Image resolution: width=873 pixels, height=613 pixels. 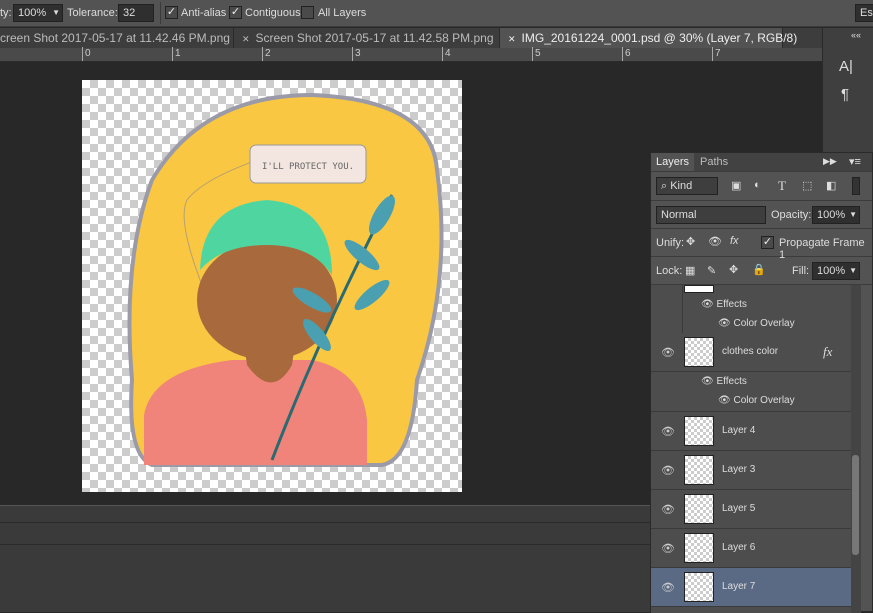 What do you see at coordinates (807, 185) in the screenshot?
I see `shape-filter-icon: ⬚` at bounding box center [807, 185].